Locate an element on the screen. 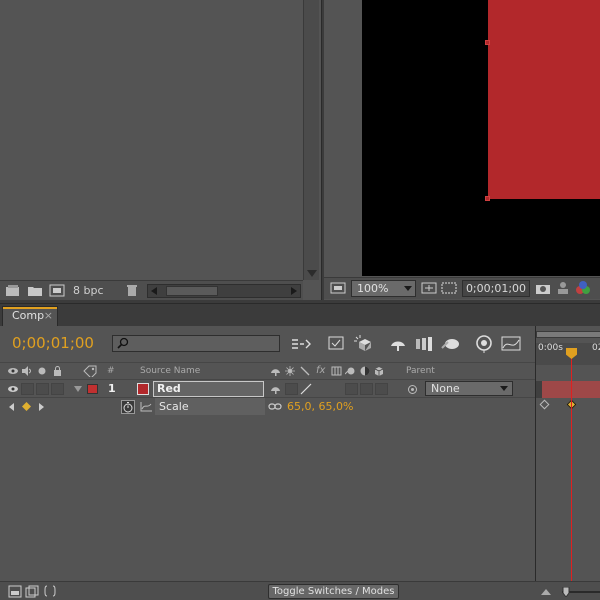 The height and width of the screenshot is (600, 600). time-graph-area: 0:00s 02 is located at coordinates (567, 463).